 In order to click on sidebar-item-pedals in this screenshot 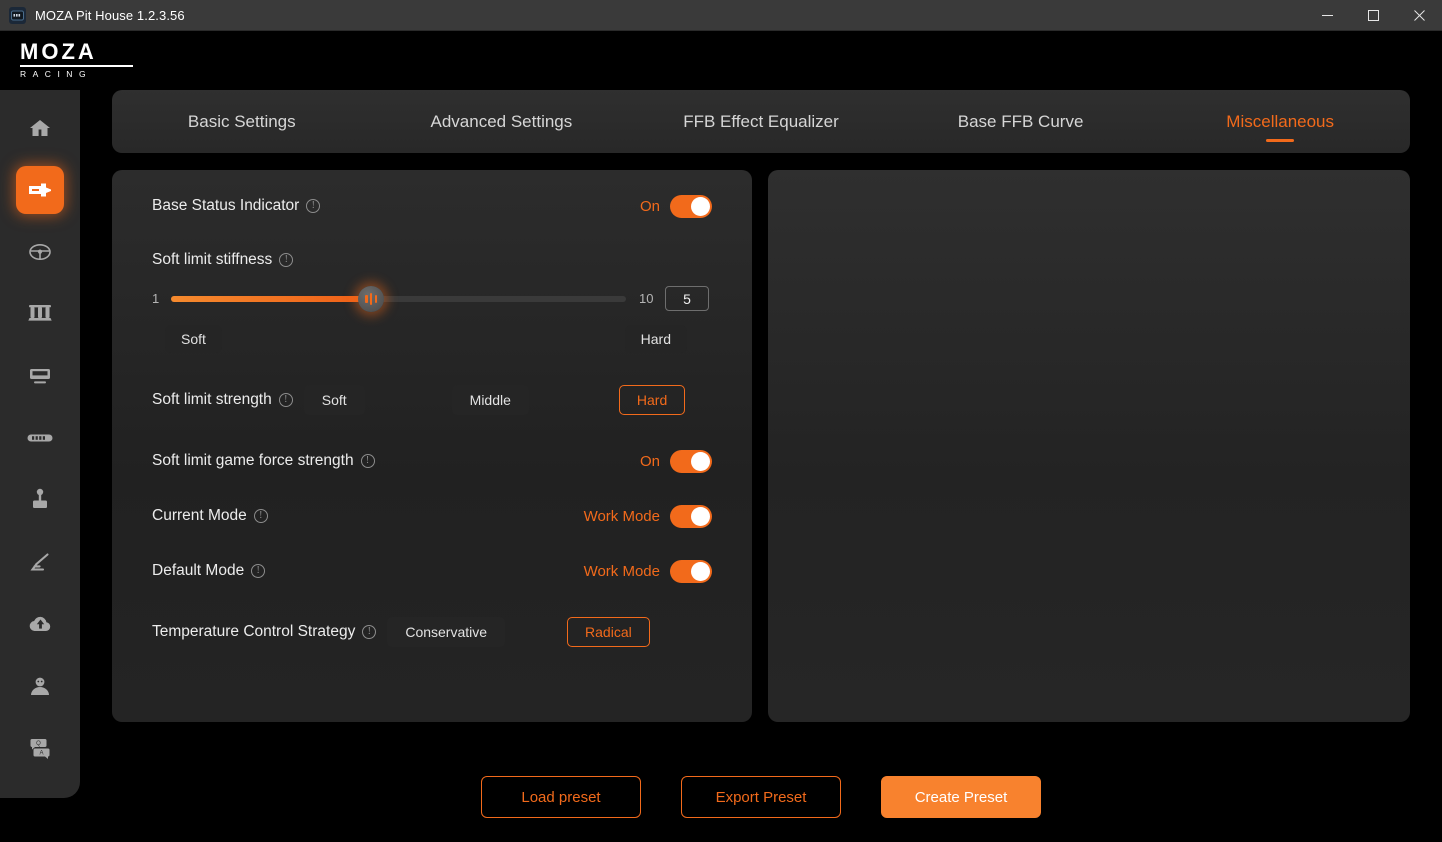, I will do `click(40, 314)`.